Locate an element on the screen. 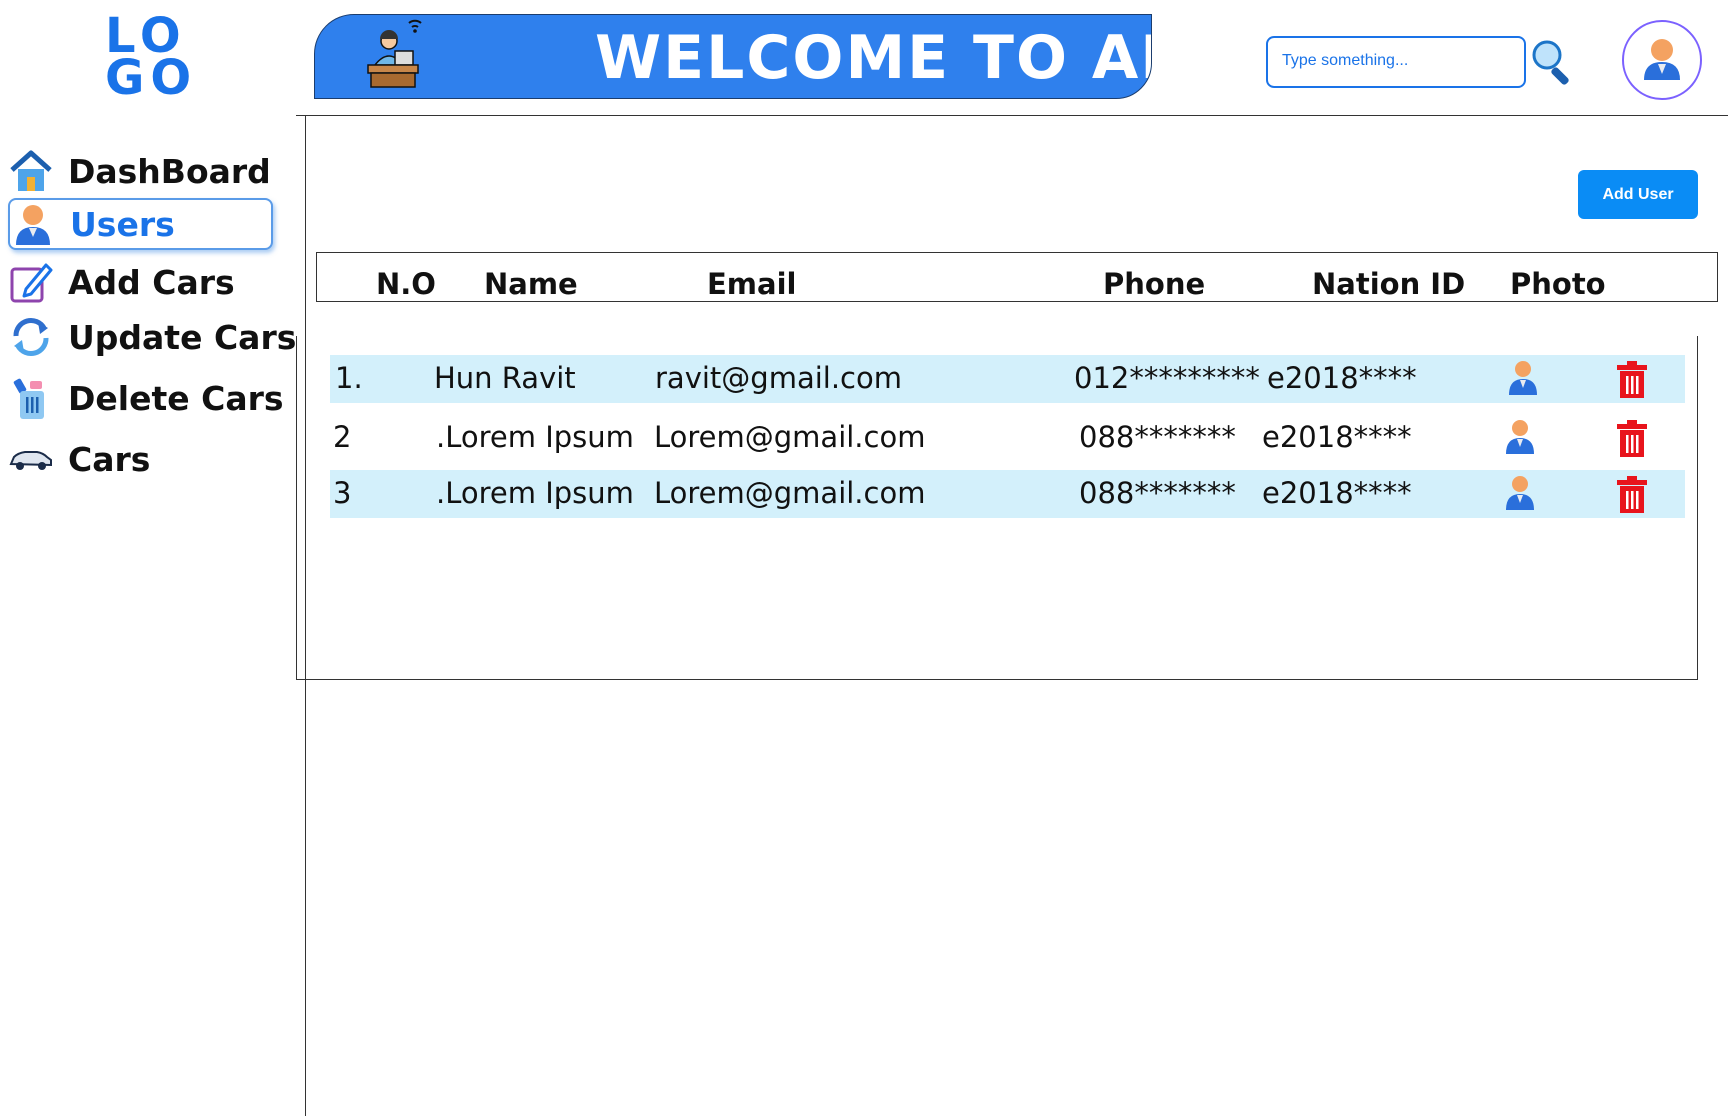 The image size is (1728, 1117). cell-email: ravit@gmail.com is located at coordinates (778, 378).